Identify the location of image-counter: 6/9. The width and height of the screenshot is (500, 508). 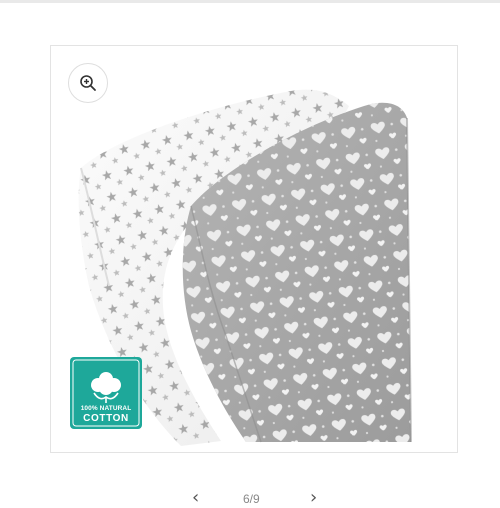
(251, 499).